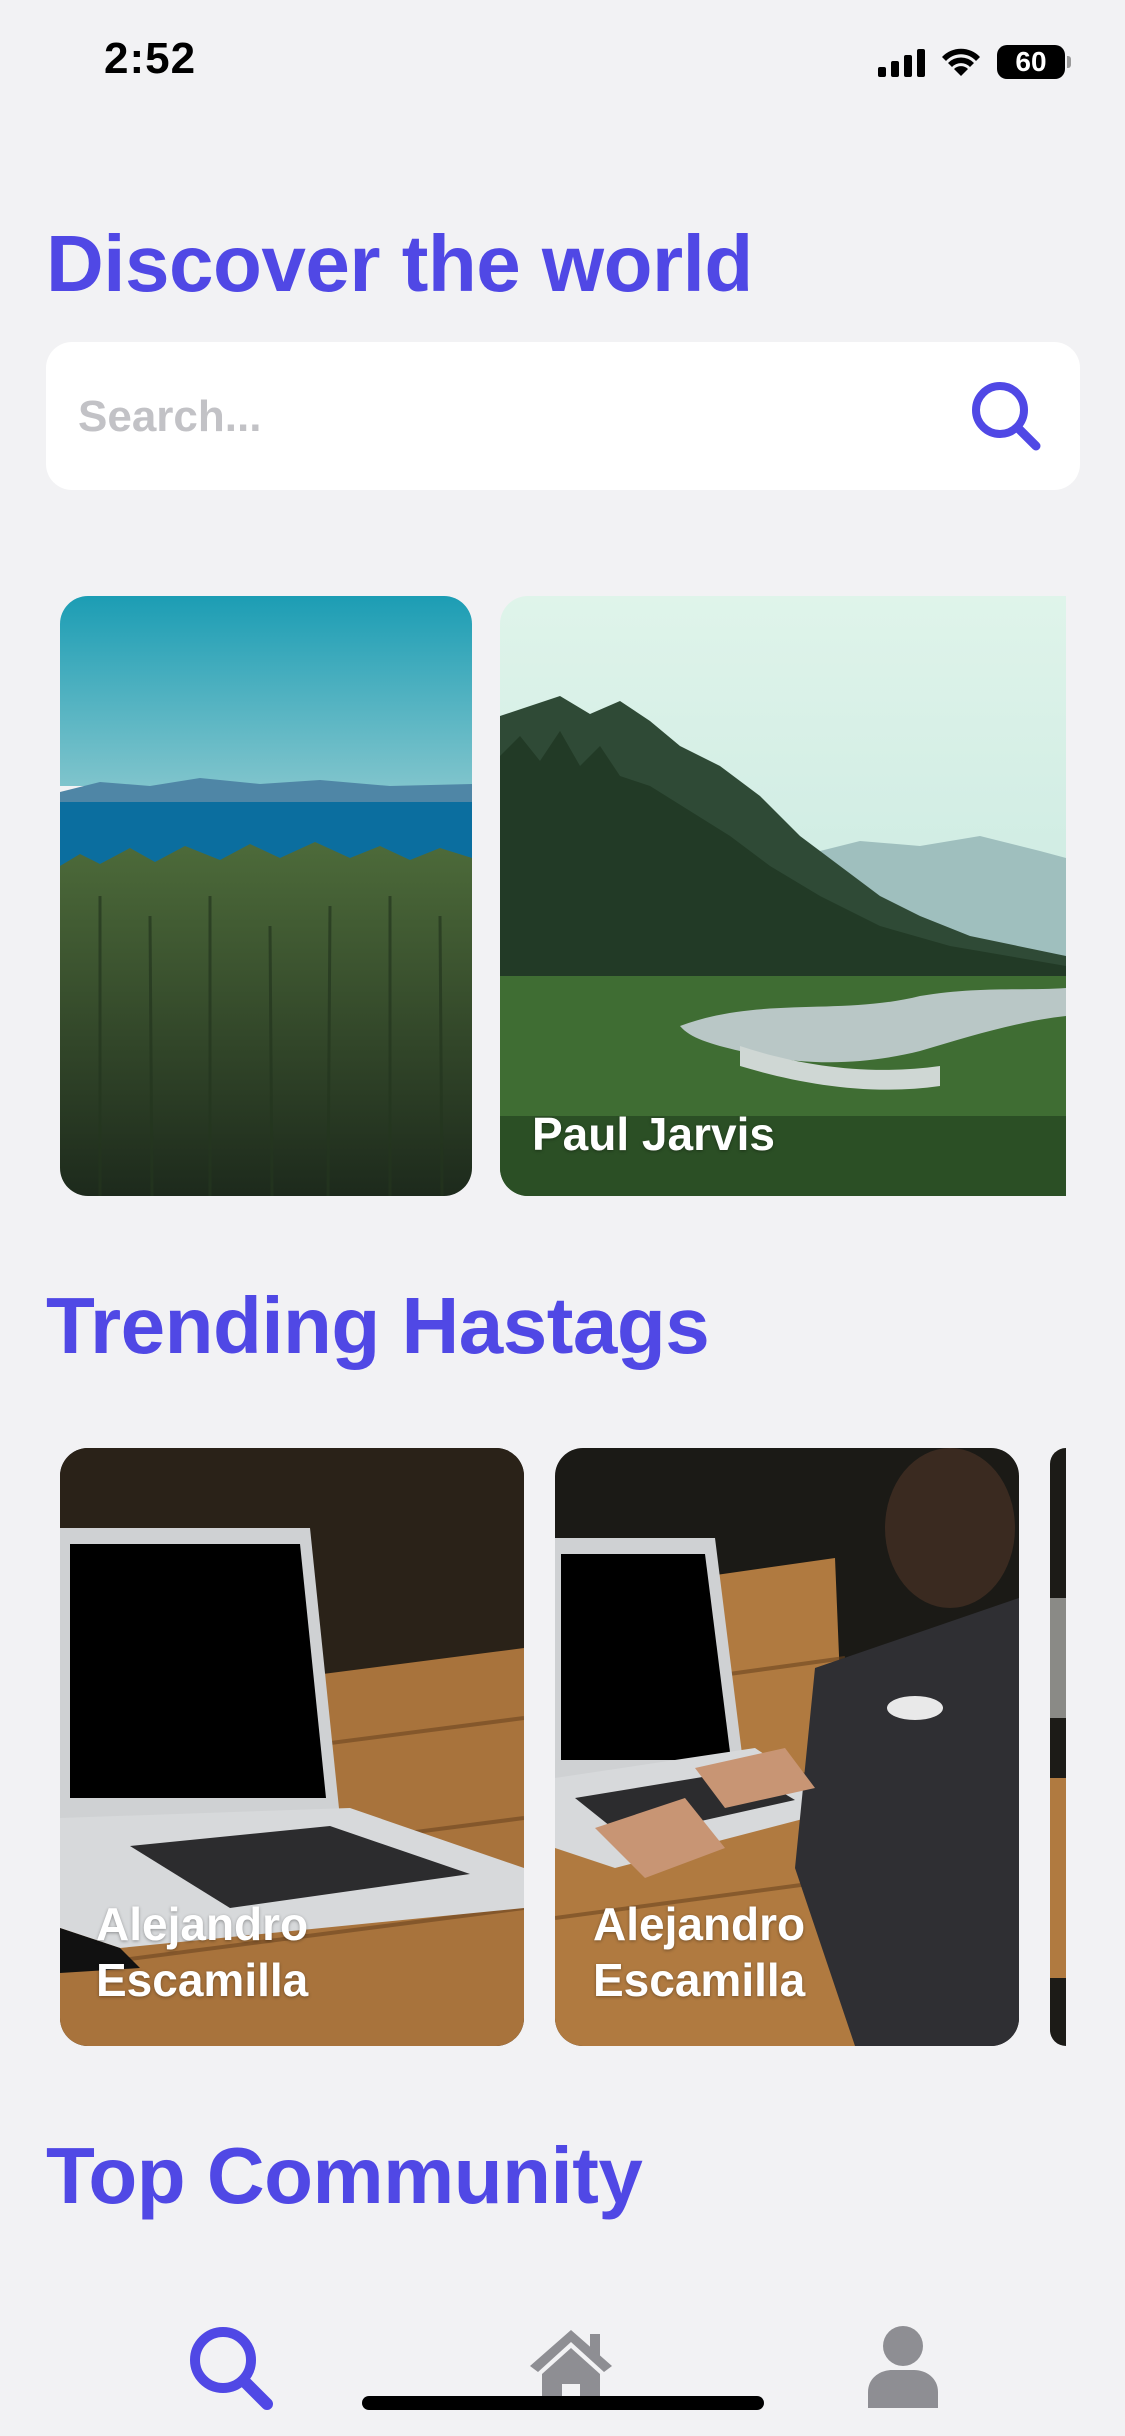  What do you see at coordinates (783, 896) in the screenshot?
I see `discover-card: Paul Jarvis` at bounding box center [783, 896].